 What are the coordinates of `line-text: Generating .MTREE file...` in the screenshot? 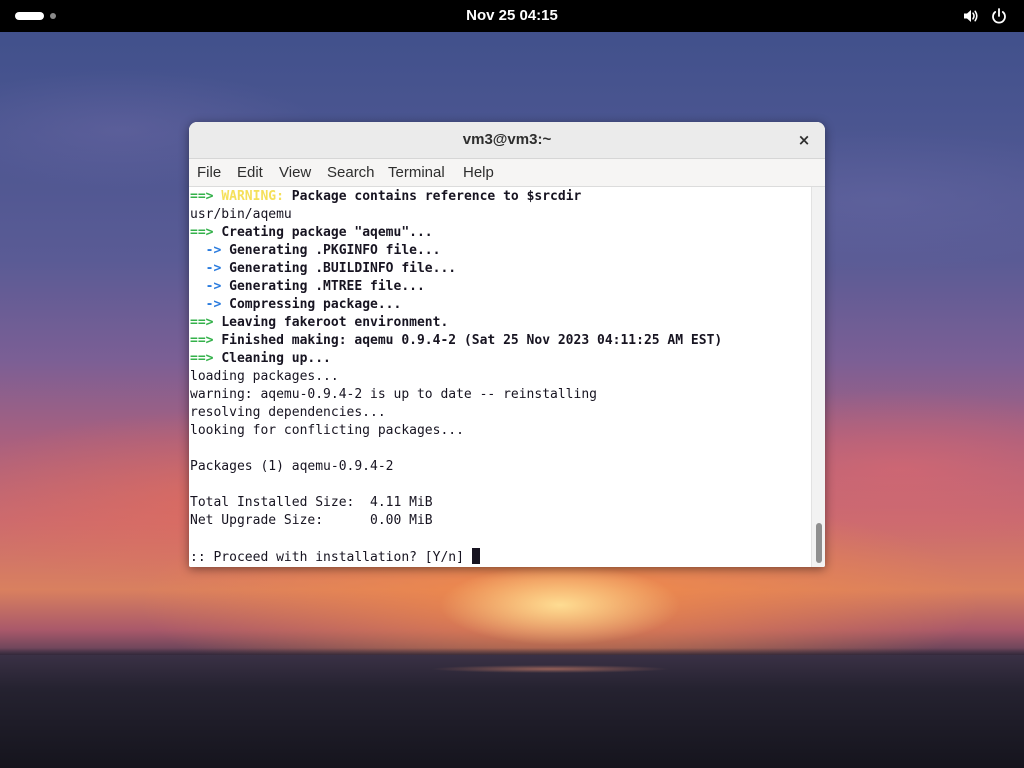 It's located at (327, 286).